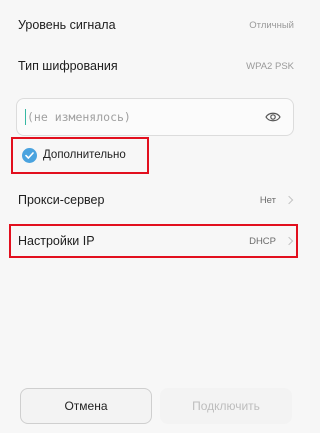 The width and height of the screenshot is (320, 433). I want to click on password-field, so click(155, 117).